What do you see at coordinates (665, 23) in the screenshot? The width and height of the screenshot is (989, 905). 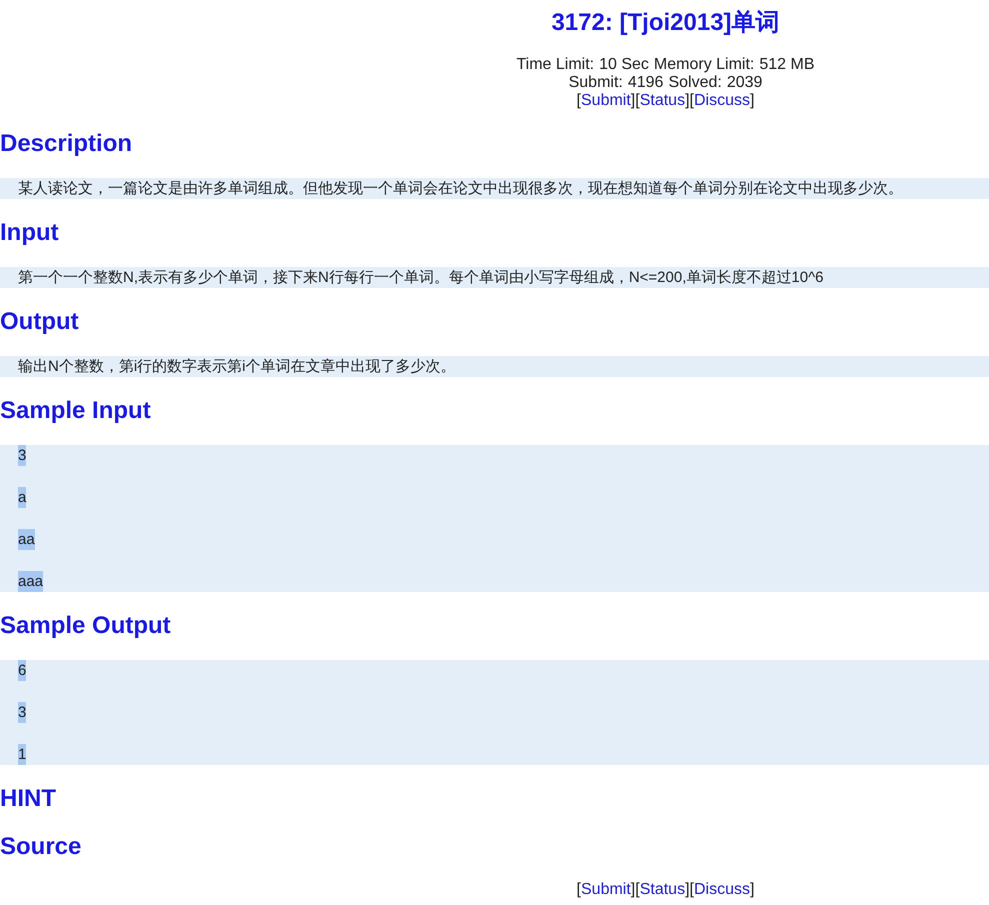 I see `problem-title: 3172: [Tjoi2013]单词` at bounding box center [665, 23].